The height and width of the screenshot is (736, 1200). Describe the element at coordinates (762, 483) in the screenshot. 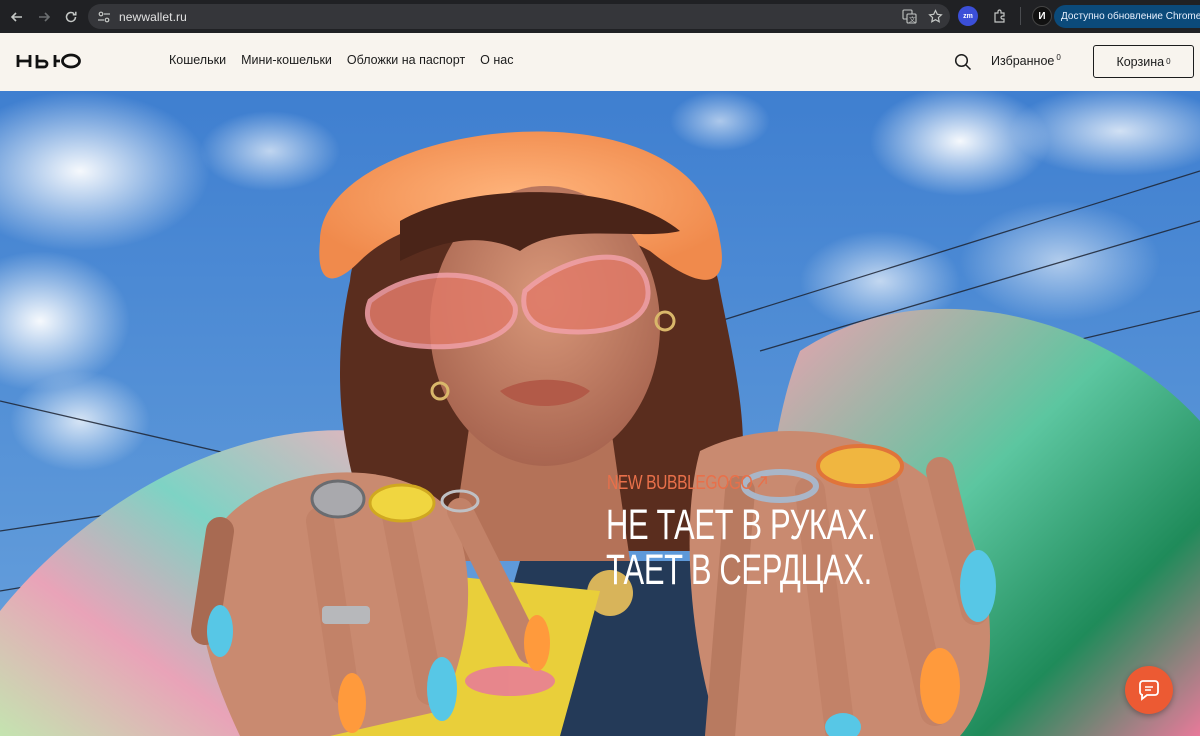

I see `arrow-up-right-icon` at that location.